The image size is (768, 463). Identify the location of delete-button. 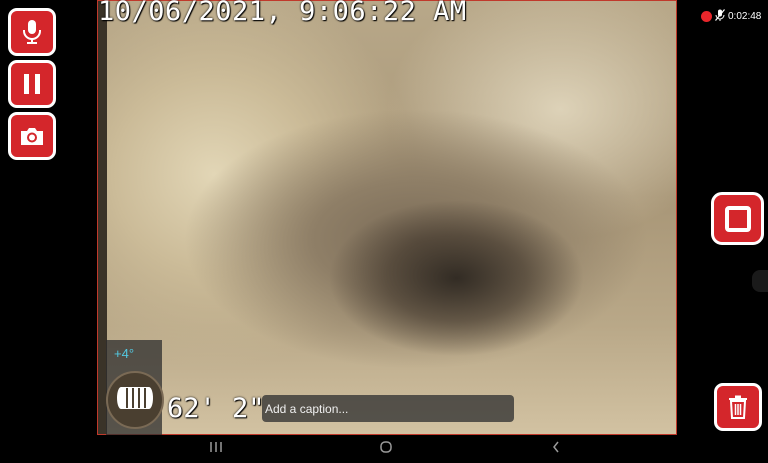
(738, 407).